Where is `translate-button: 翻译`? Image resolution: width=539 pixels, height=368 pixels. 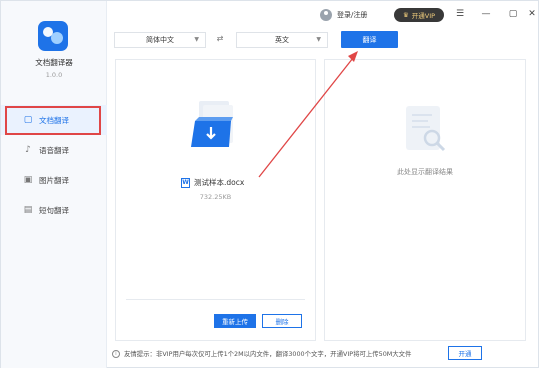
translate-button: 翻译 is located at coordinates (369, 39).